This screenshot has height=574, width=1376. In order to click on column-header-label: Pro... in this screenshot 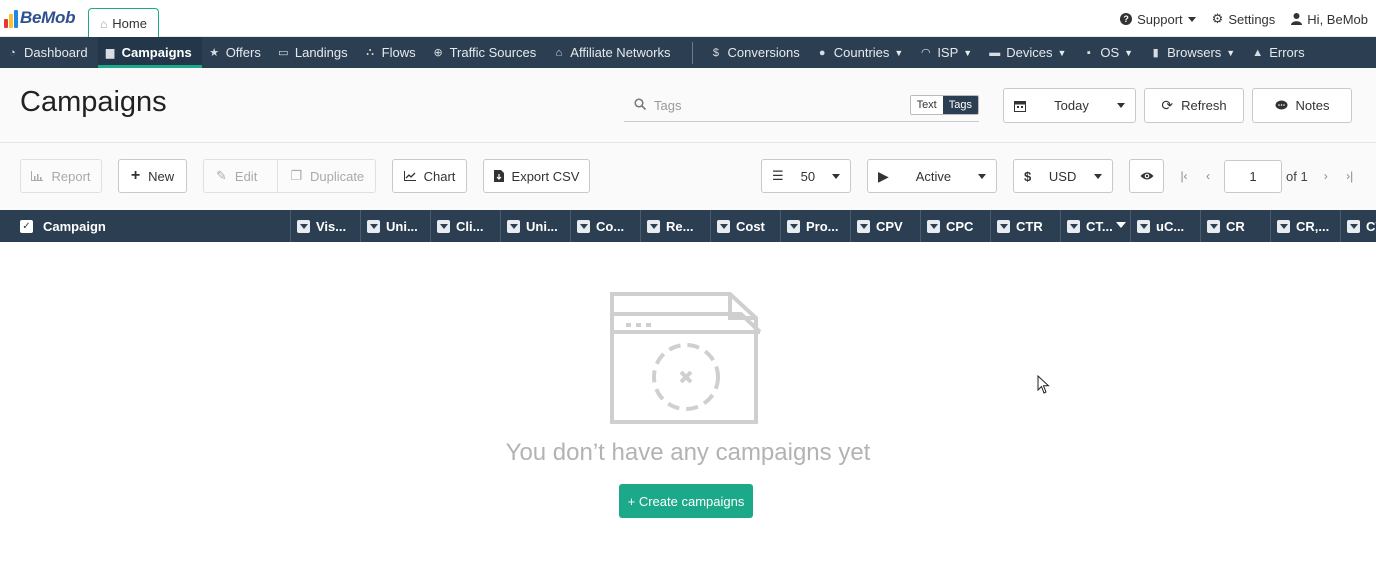, I will do `click(822, 226)`.